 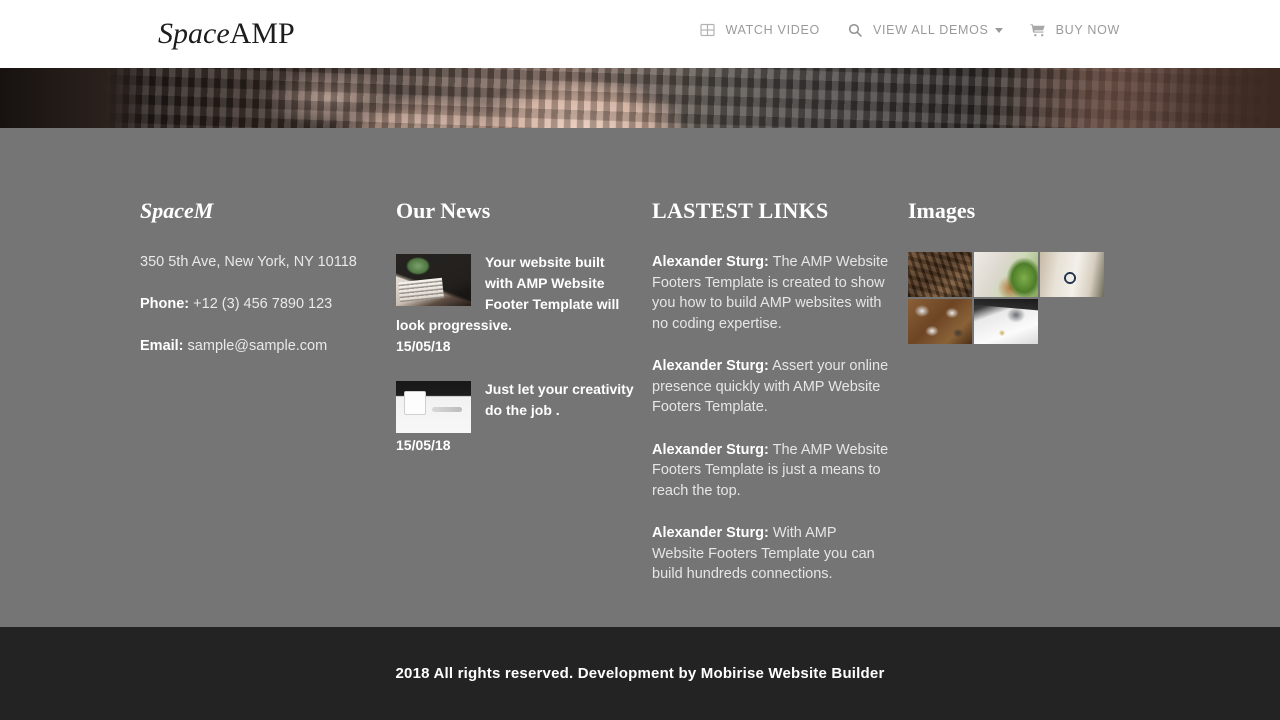 I want to click on brand-logo-italic: Space, so click(x=194, y=33).